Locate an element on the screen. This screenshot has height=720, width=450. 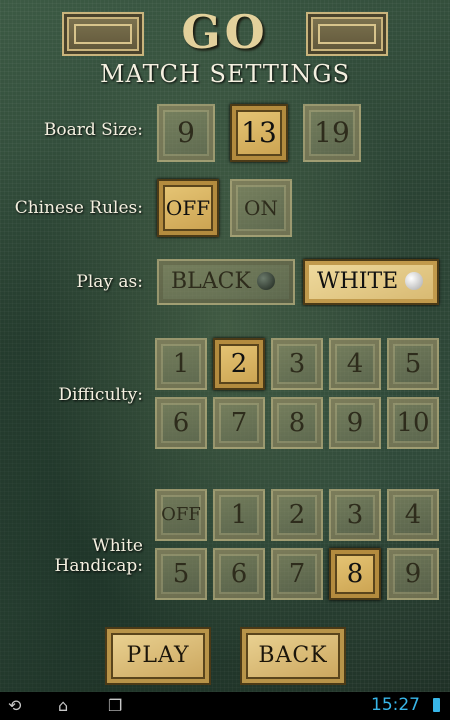
play-as-black-button: BLACK is located at coordinates (226, 282).